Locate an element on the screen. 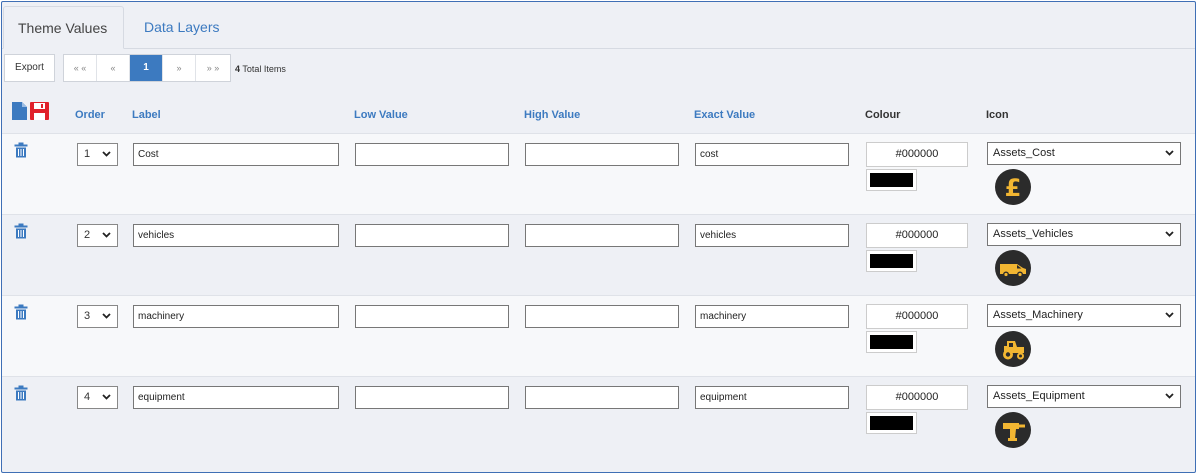 The height and width of the screenshot is (476, 1199). exact-value-input: machinery is located at coordinates (772, 316).